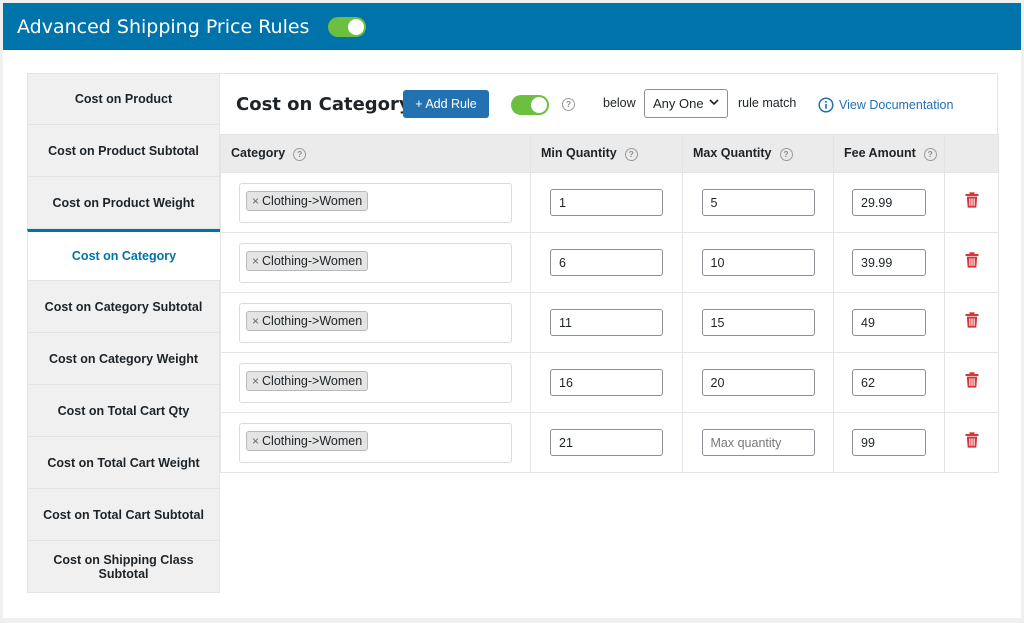  I want to click on section-heading: Cost on Category, so click(323, 104).